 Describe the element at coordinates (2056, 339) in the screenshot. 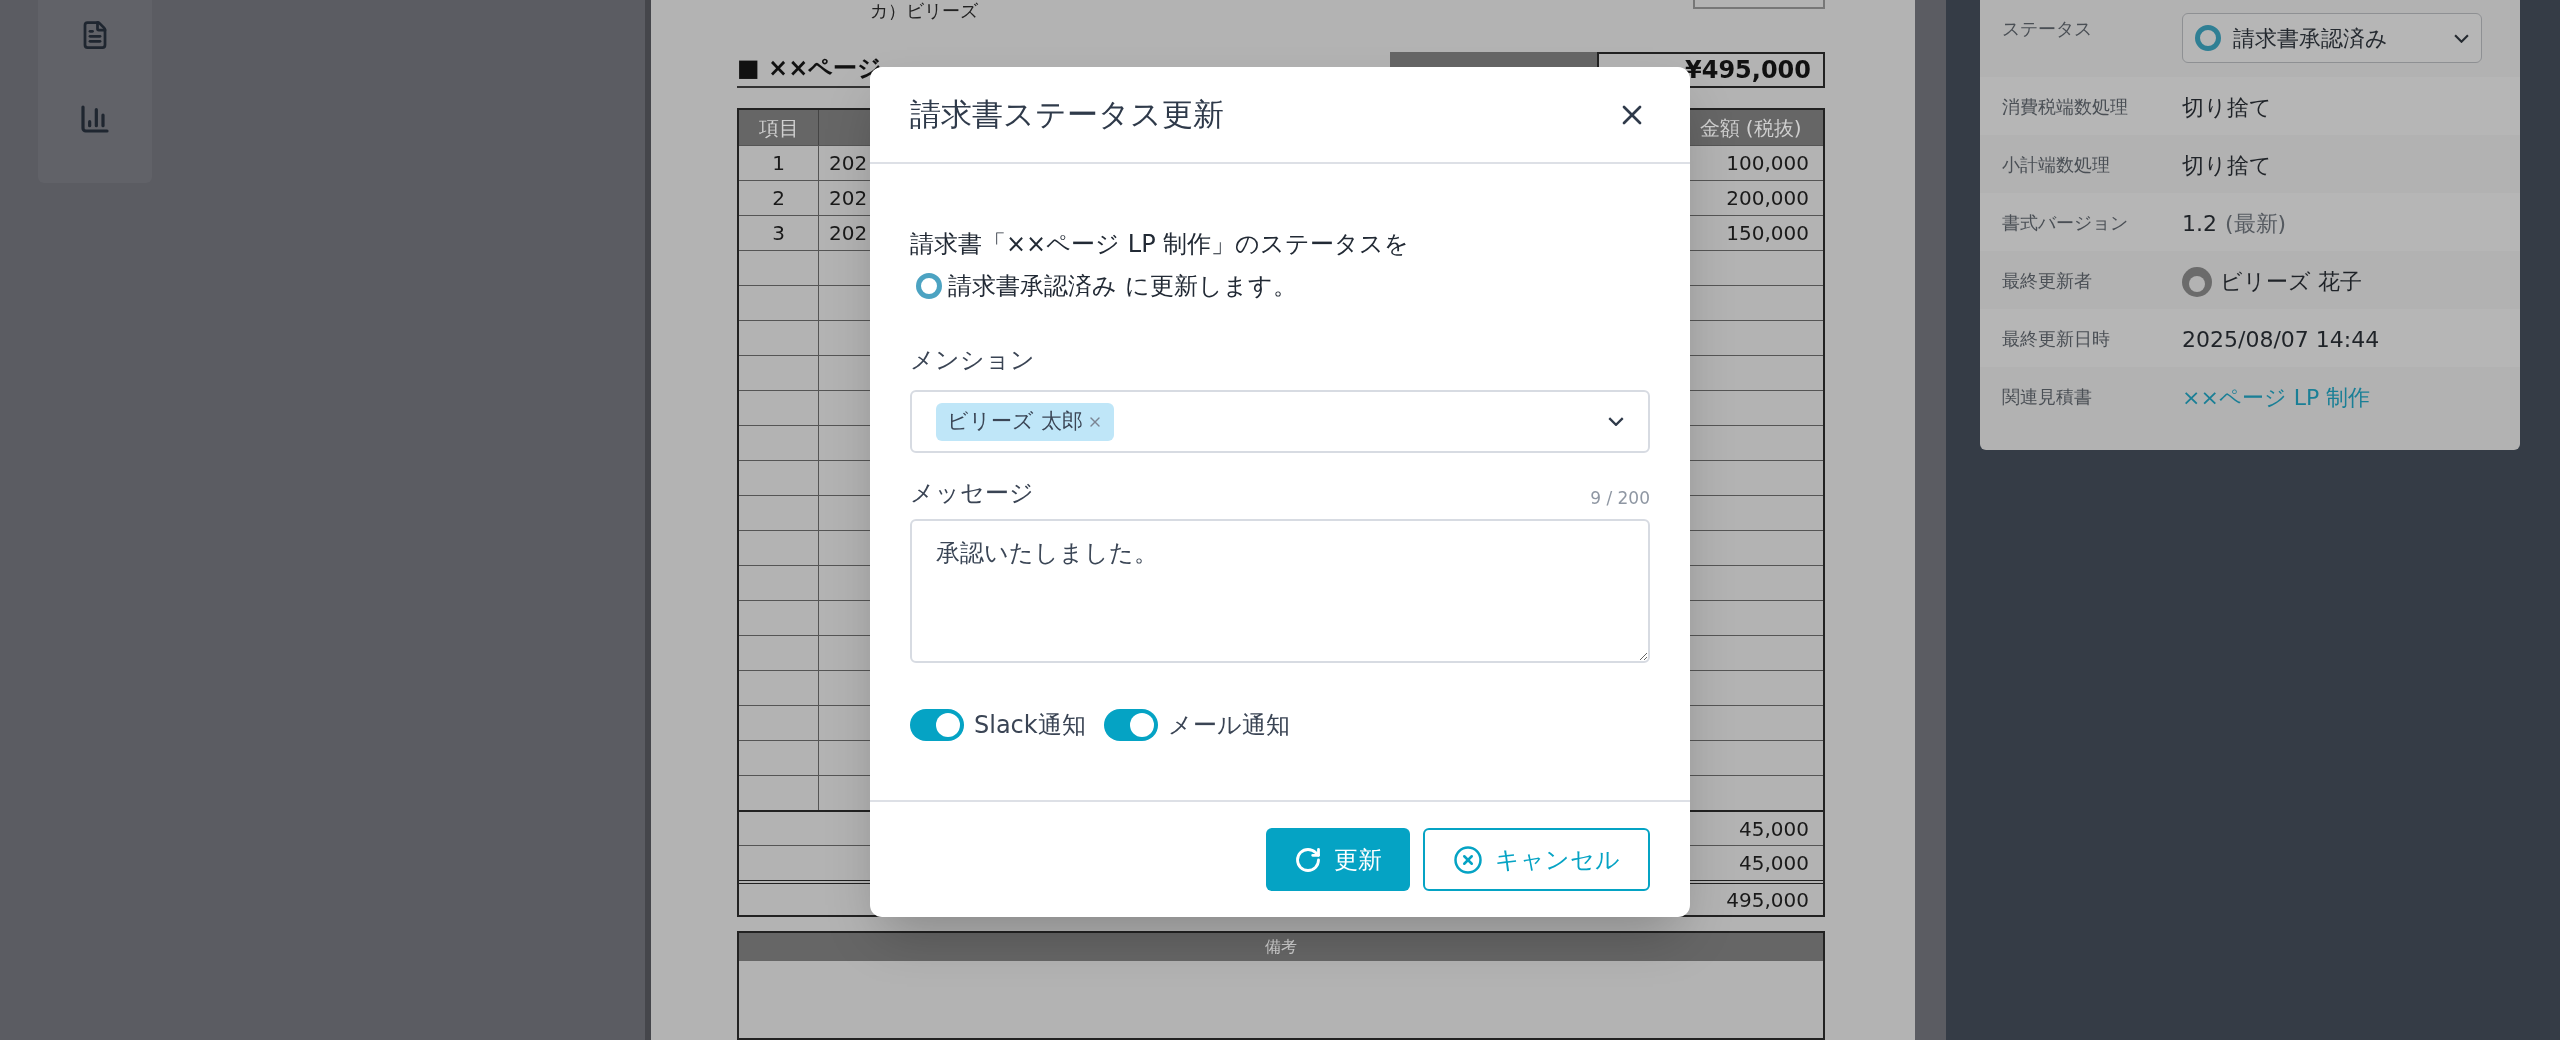

I see `field-label: 最終更新日時` at that location.